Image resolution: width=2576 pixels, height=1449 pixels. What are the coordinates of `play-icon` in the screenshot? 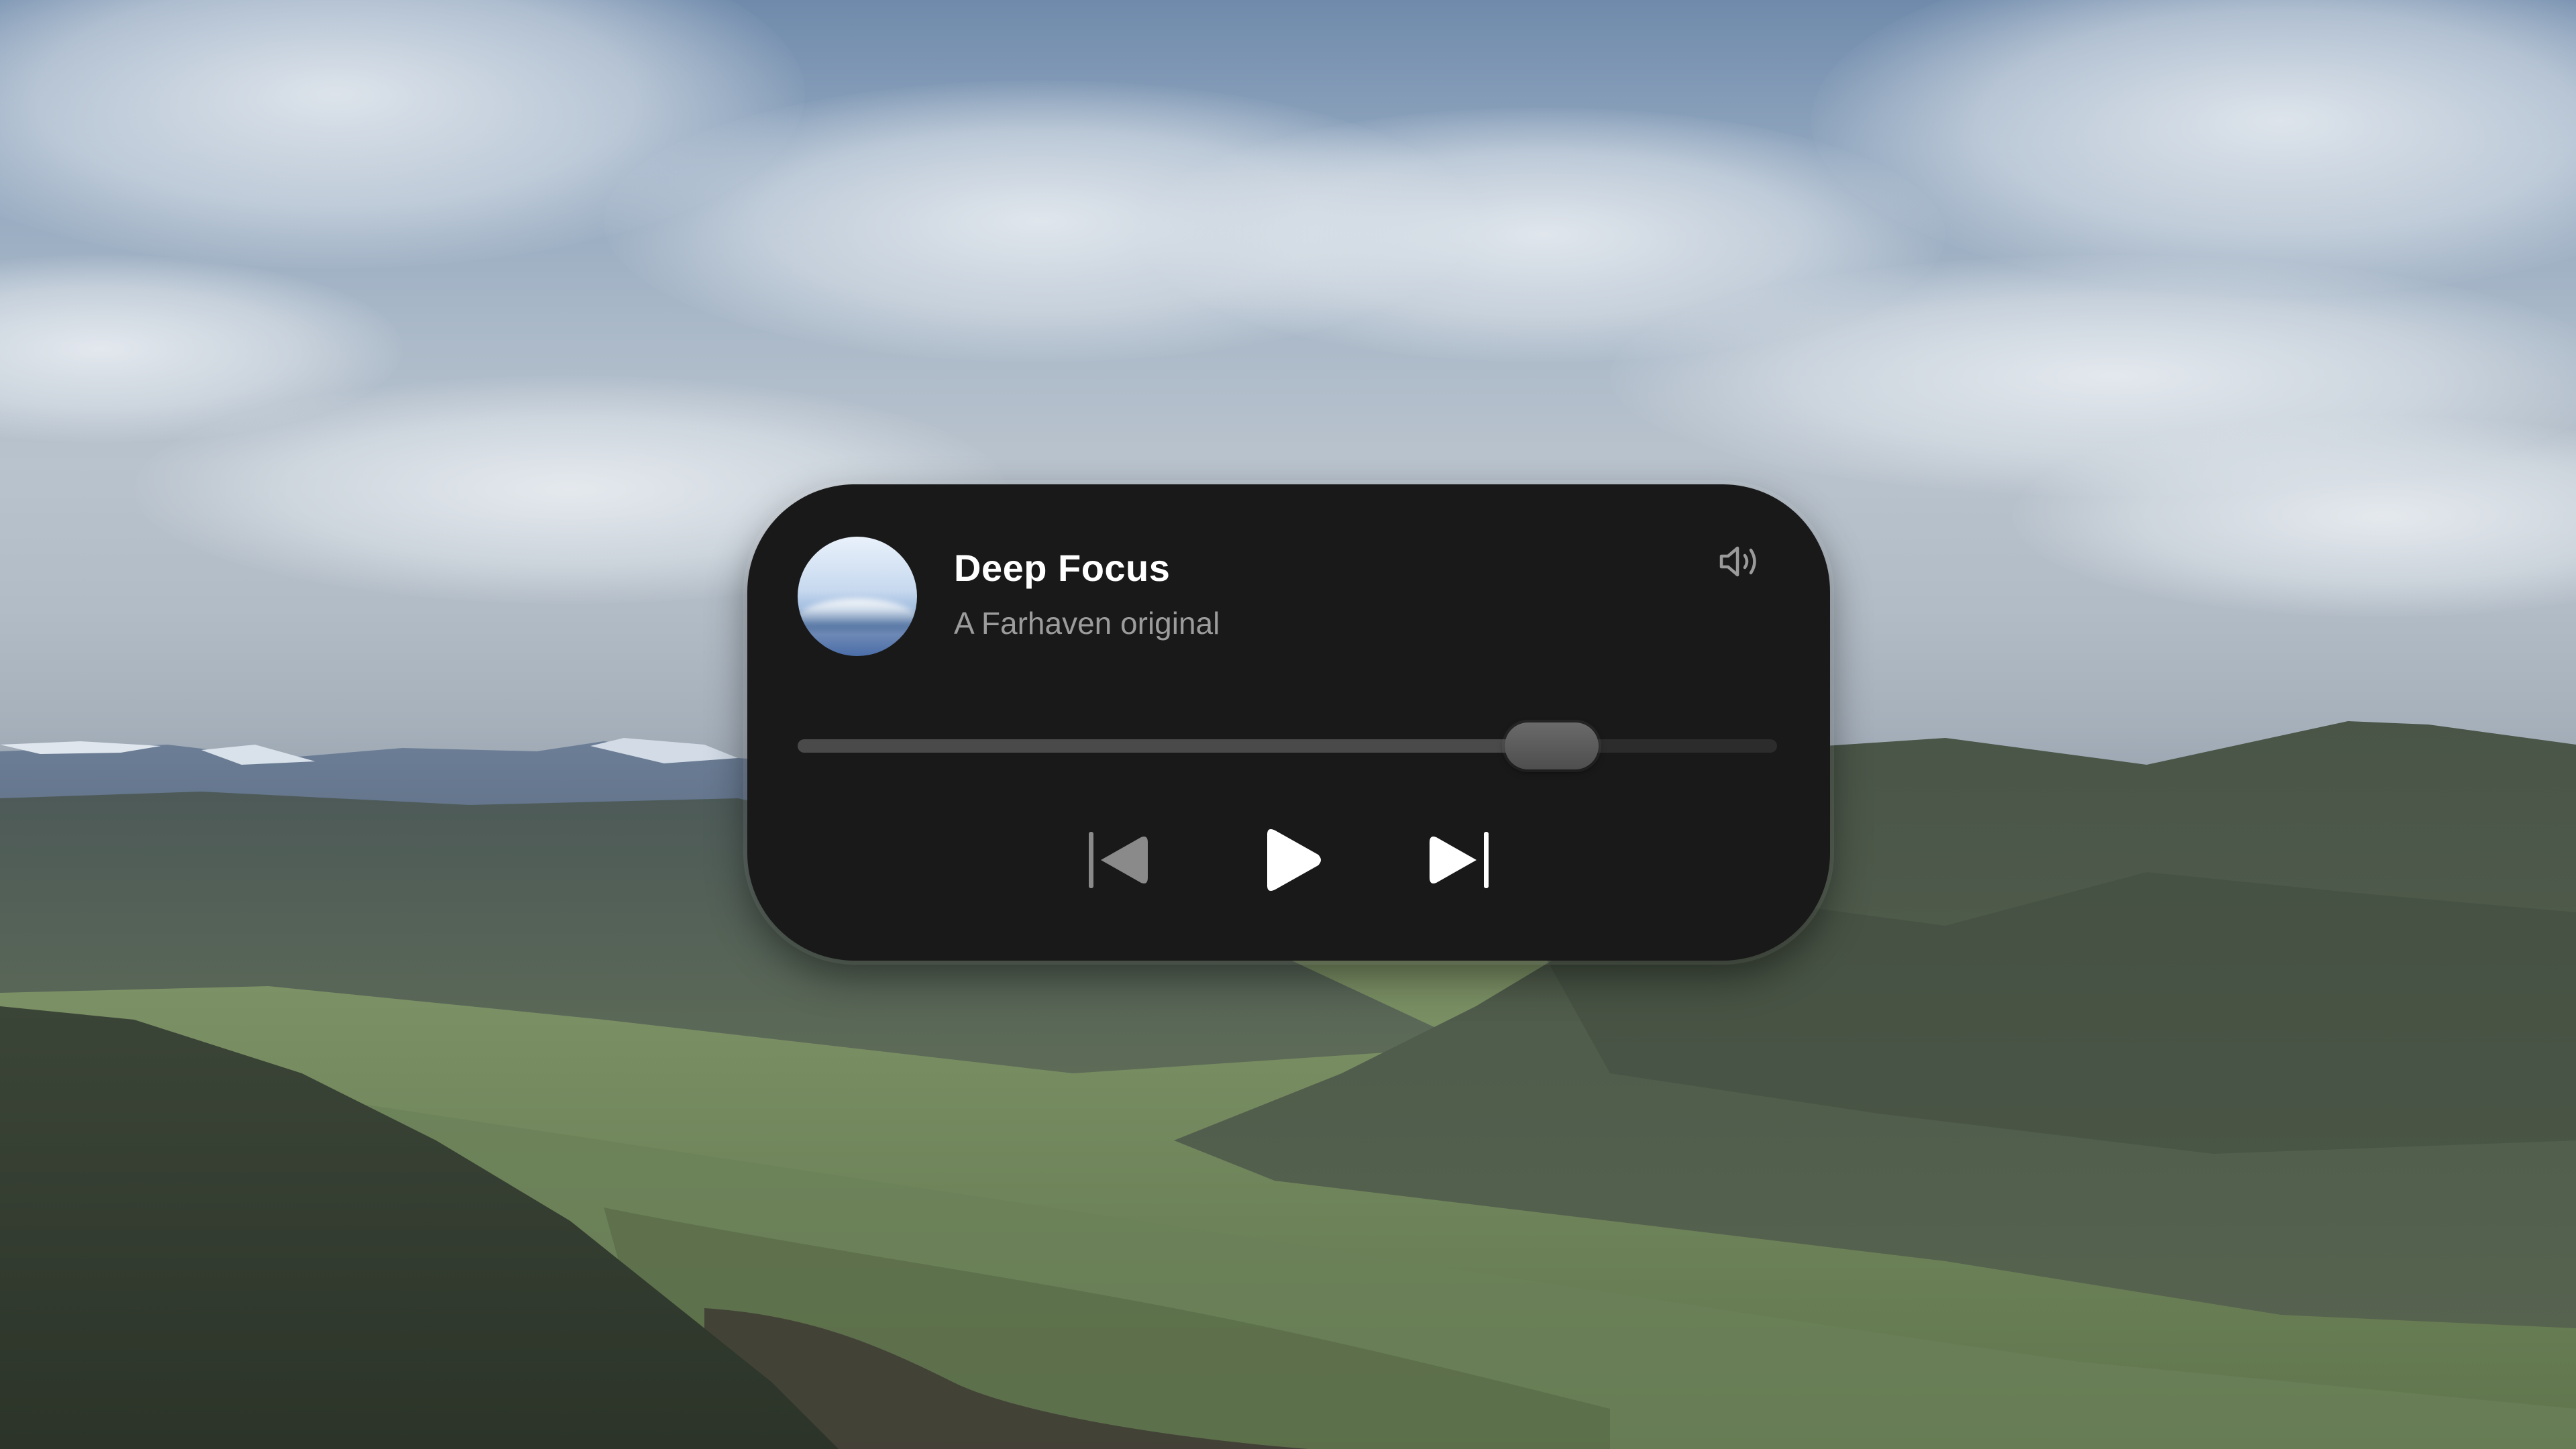 It's located at (1294, 860).